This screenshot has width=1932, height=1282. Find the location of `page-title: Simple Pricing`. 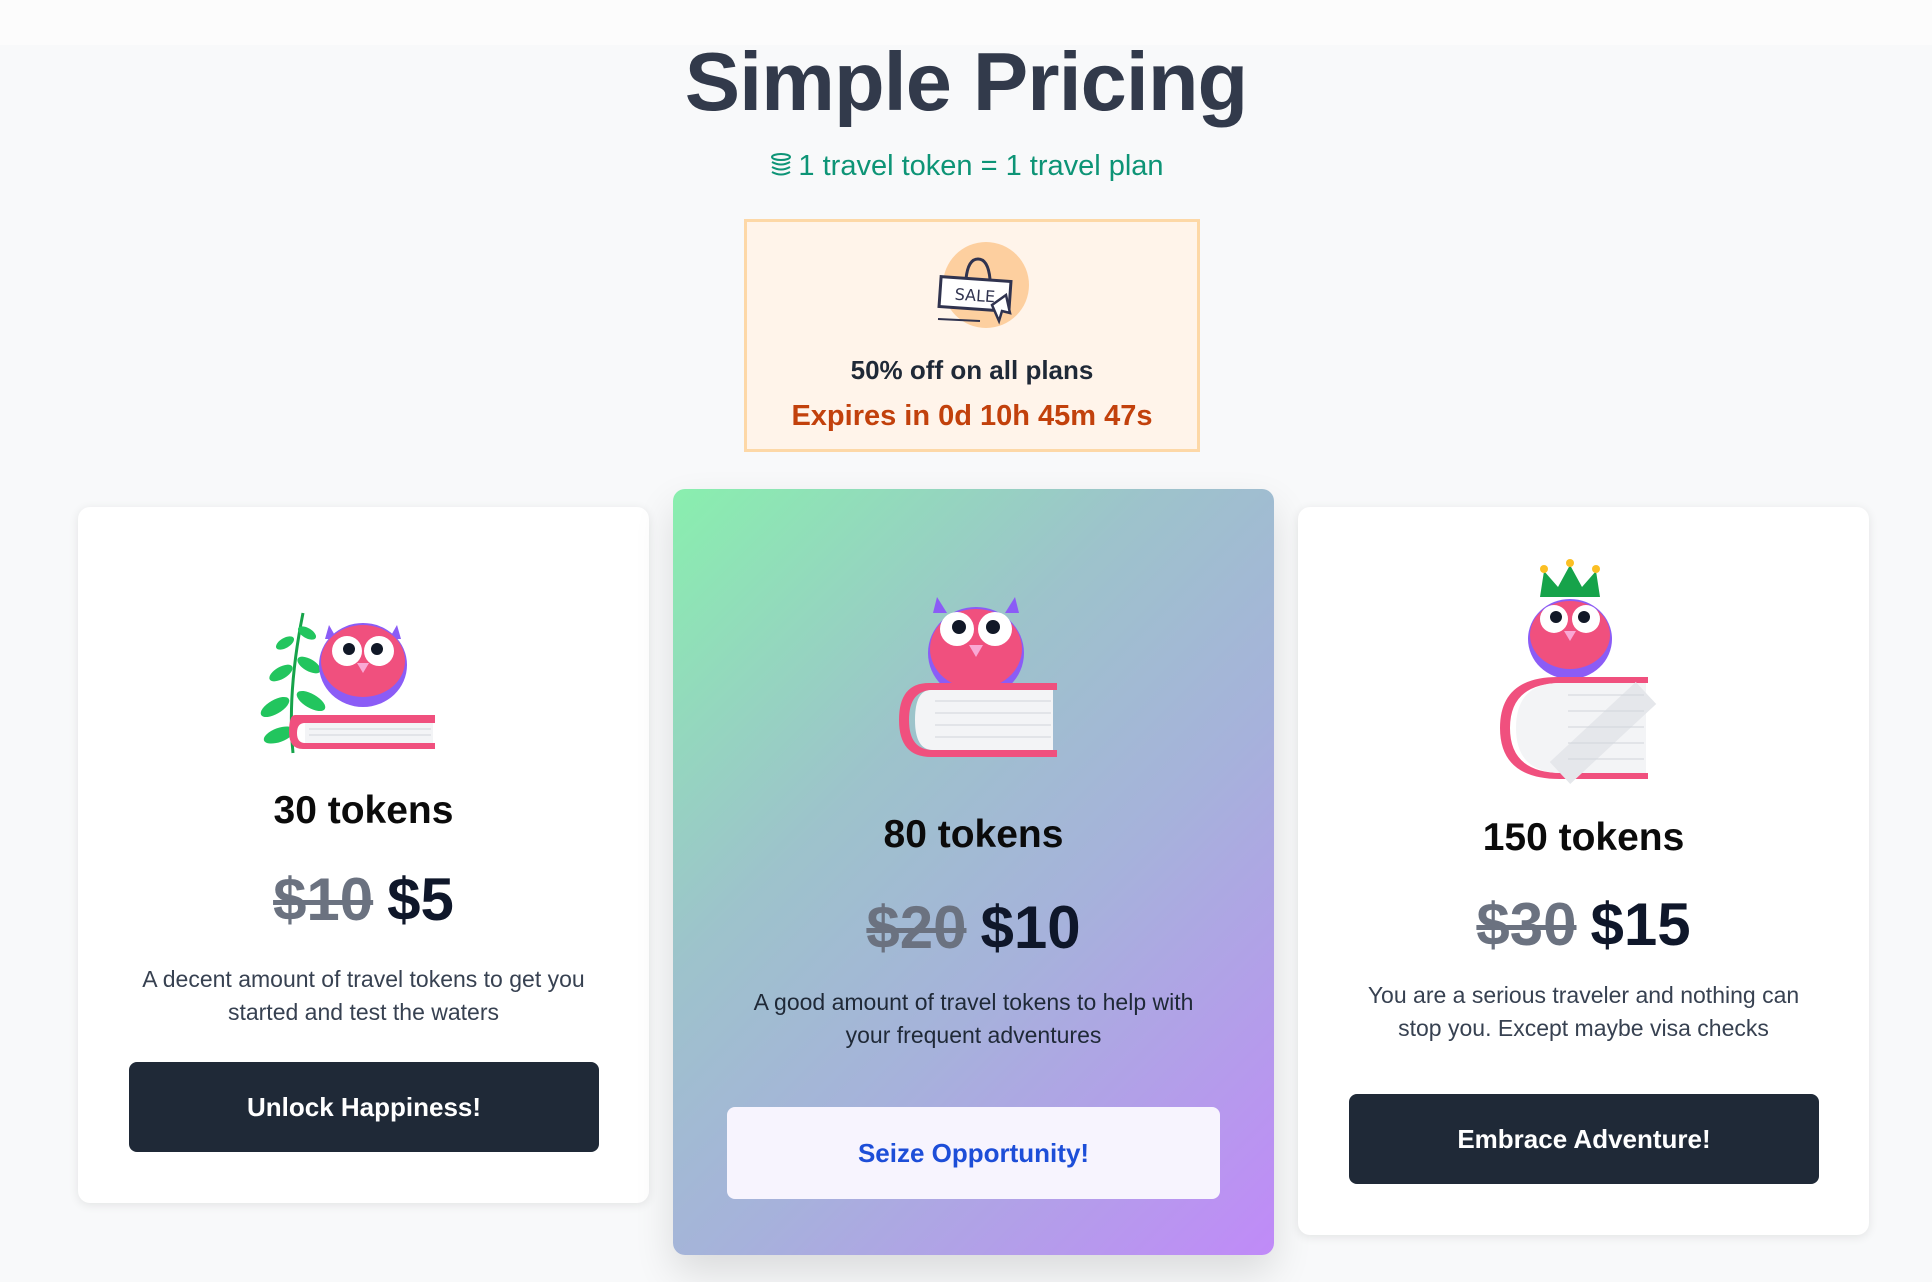

page-title: Simple Pricing is located at coordinates (966, 81).